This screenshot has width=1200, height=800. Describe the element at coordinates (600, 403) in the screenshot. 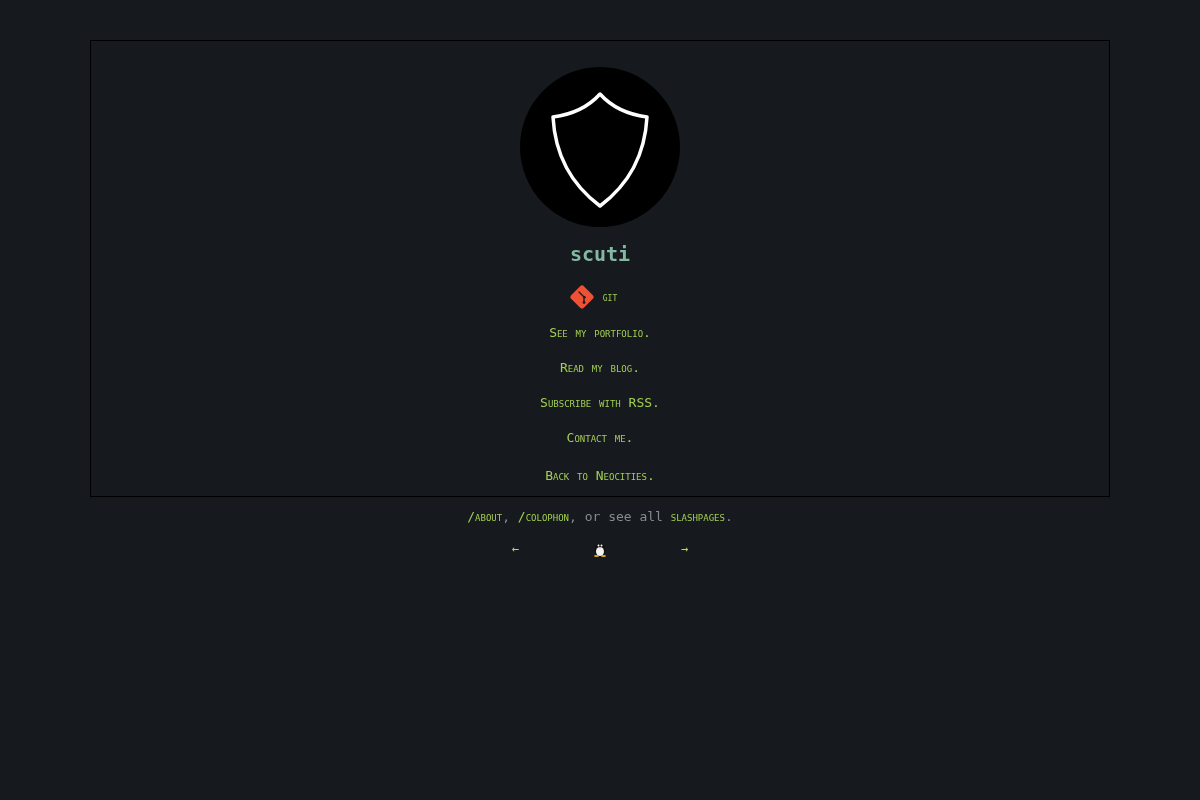

I see `page-link: Subscribe with RSS.` at that location.